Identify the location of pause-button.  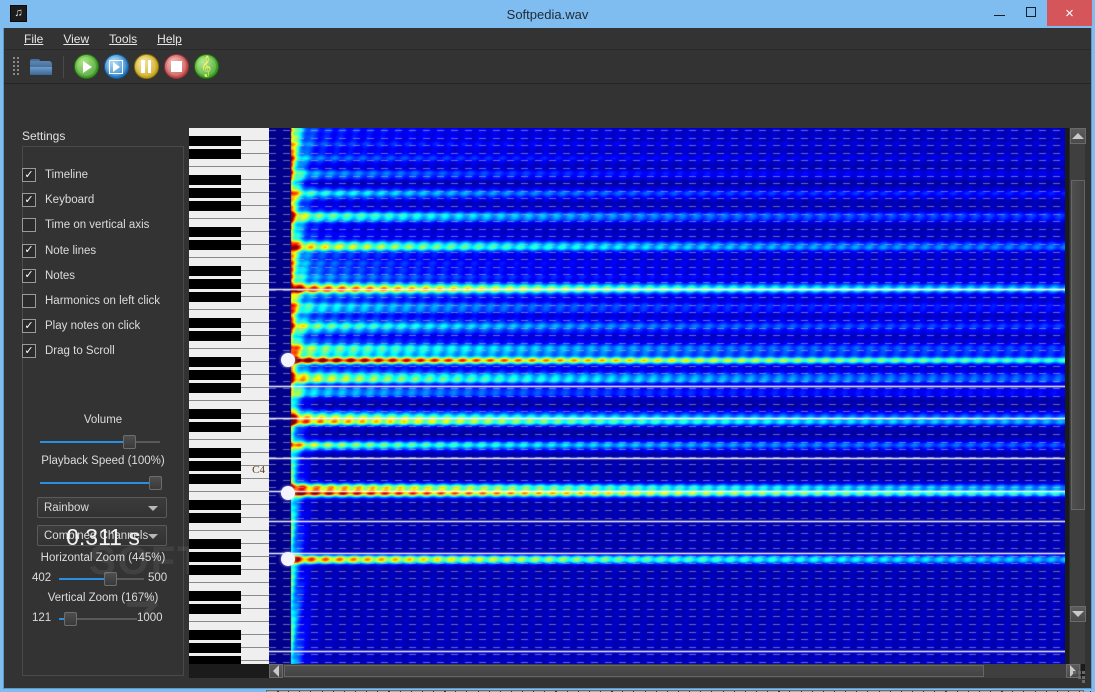
(146, 67).